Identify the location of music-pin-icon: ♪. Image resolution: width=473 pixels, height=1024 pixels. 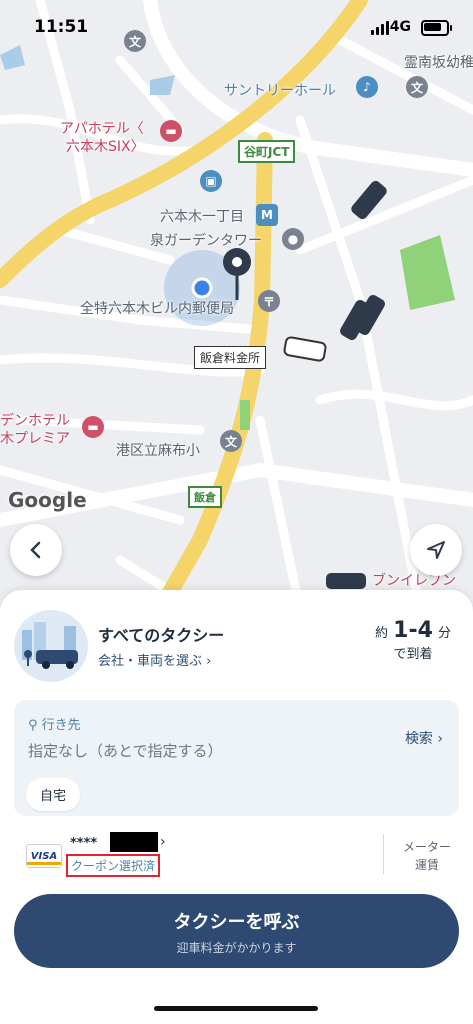
(367, 87).